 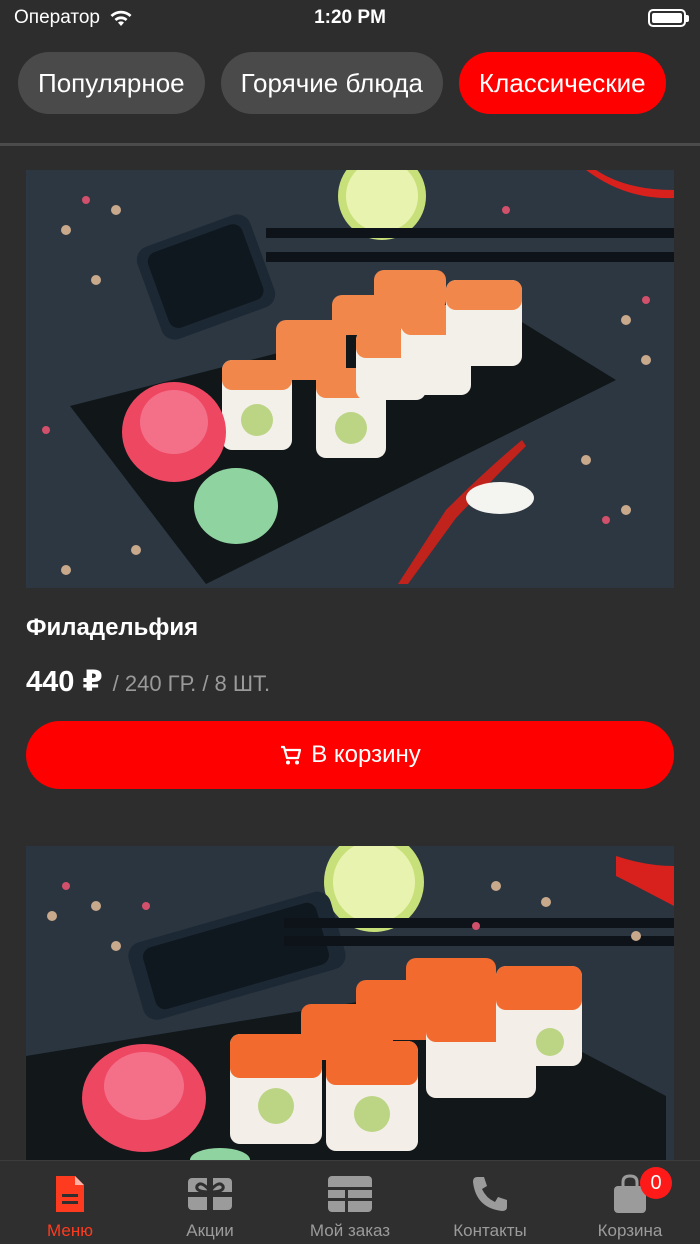 I want to click on clock: 1:20 PM, so click(x=350, y=17).